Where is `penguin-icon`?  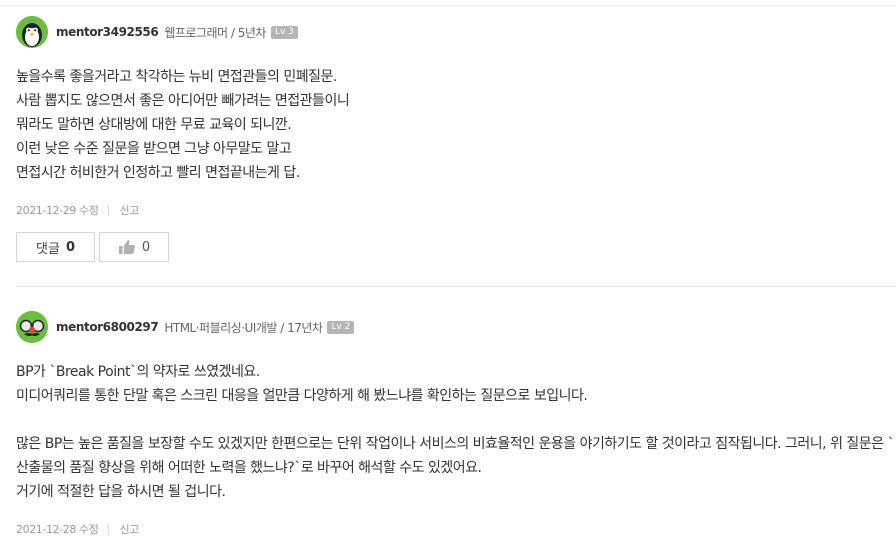 penguin-icon is located at coordinates (32, 32).